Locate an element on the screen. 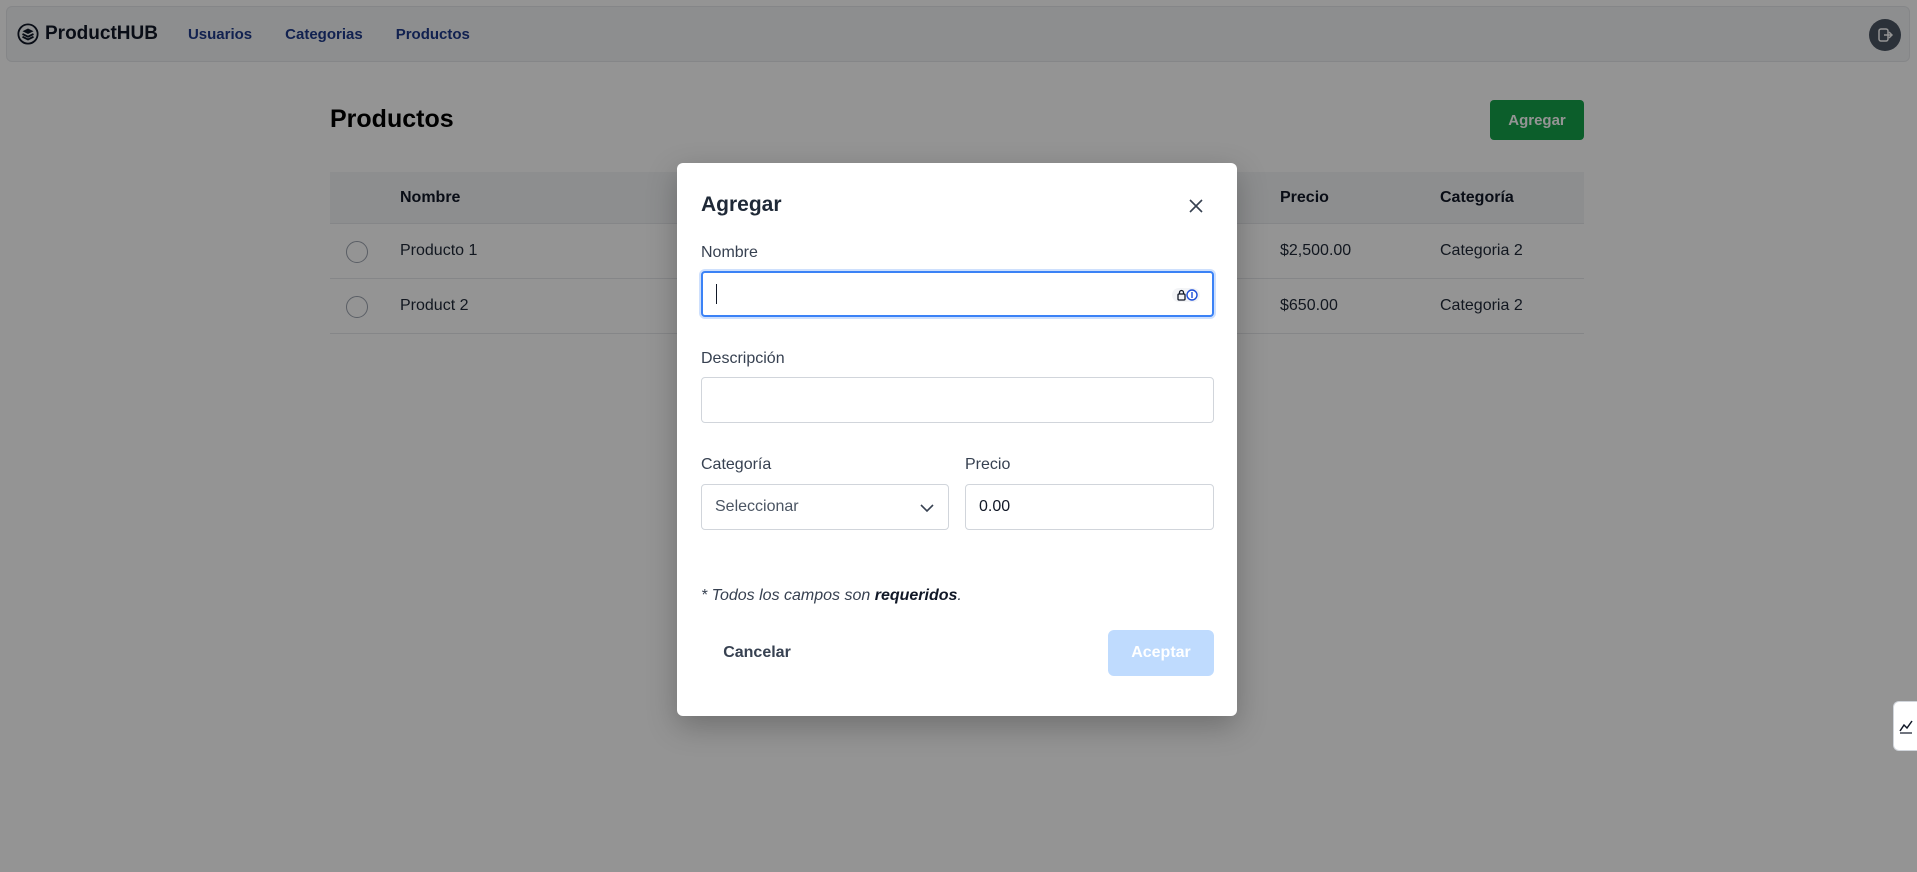  chevron-down-icon is located at coordinates (927, 508).